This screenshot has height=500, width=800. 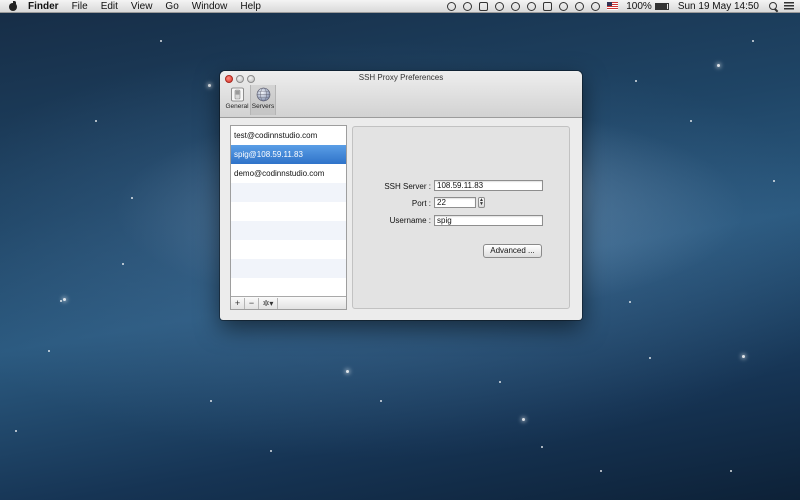 I want to click on server-list-item-selected: spig@108.59.11.83, so click(x=288, y=154).